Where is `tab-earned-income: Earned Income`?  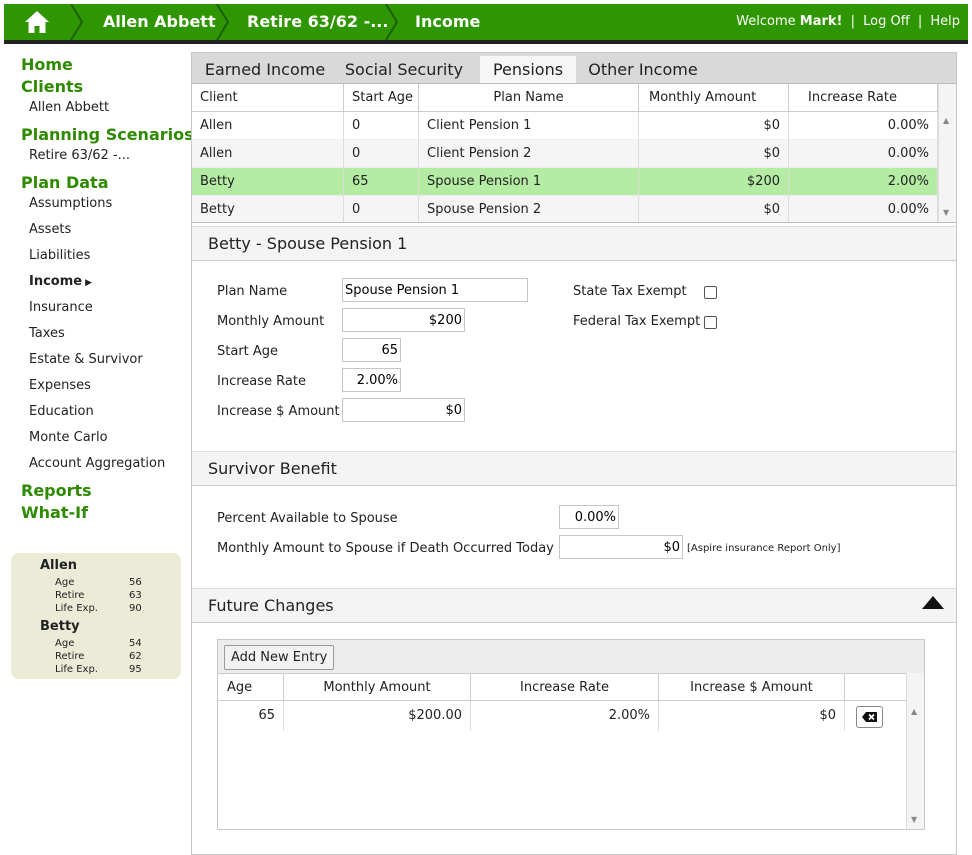 tab-earned-income: Earned Income is located at coordinates (265, 69).